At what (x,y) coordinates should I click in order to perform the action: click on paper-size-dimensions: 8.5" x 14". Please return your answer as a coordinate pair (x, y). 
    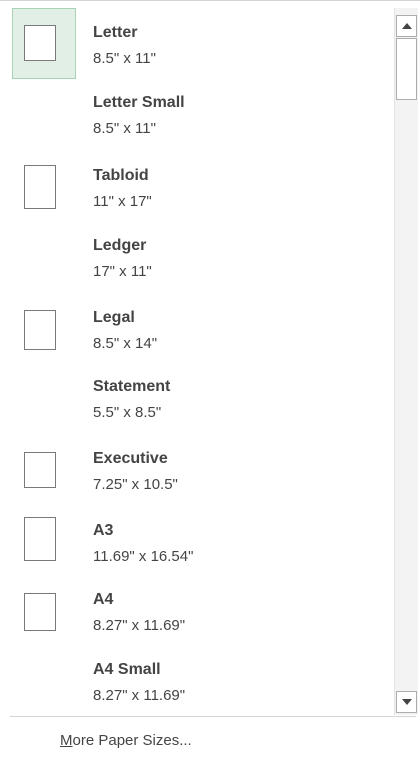
    Looking at the image, I should click on (125, 343).